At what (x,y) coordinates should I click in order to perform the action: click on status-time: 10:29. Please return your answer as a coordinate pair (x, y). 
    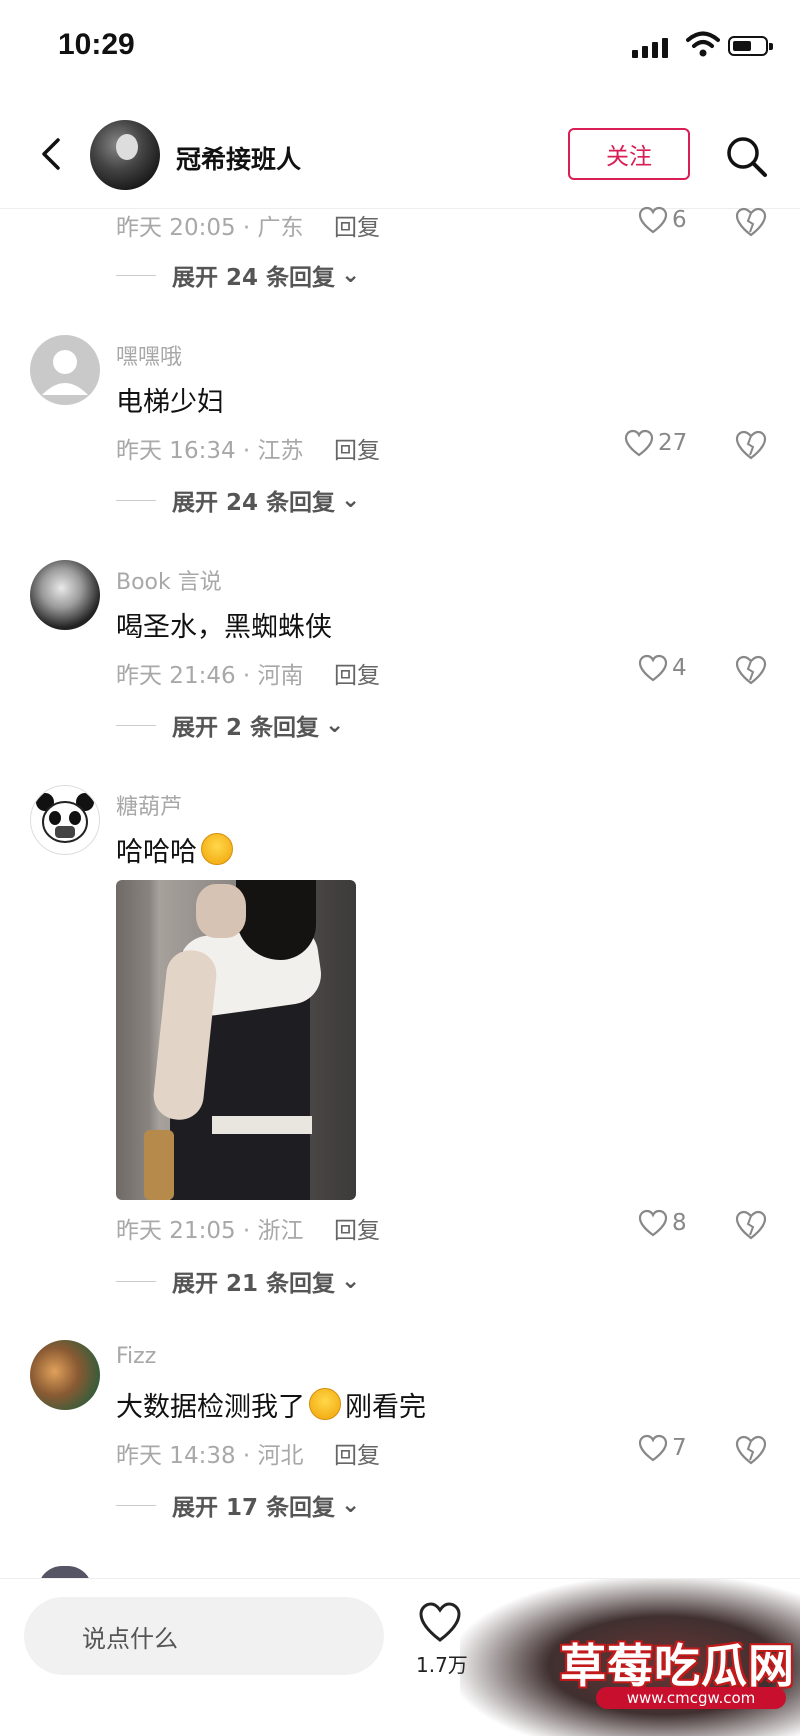
    Looking at the image, I should click on (96, 44).